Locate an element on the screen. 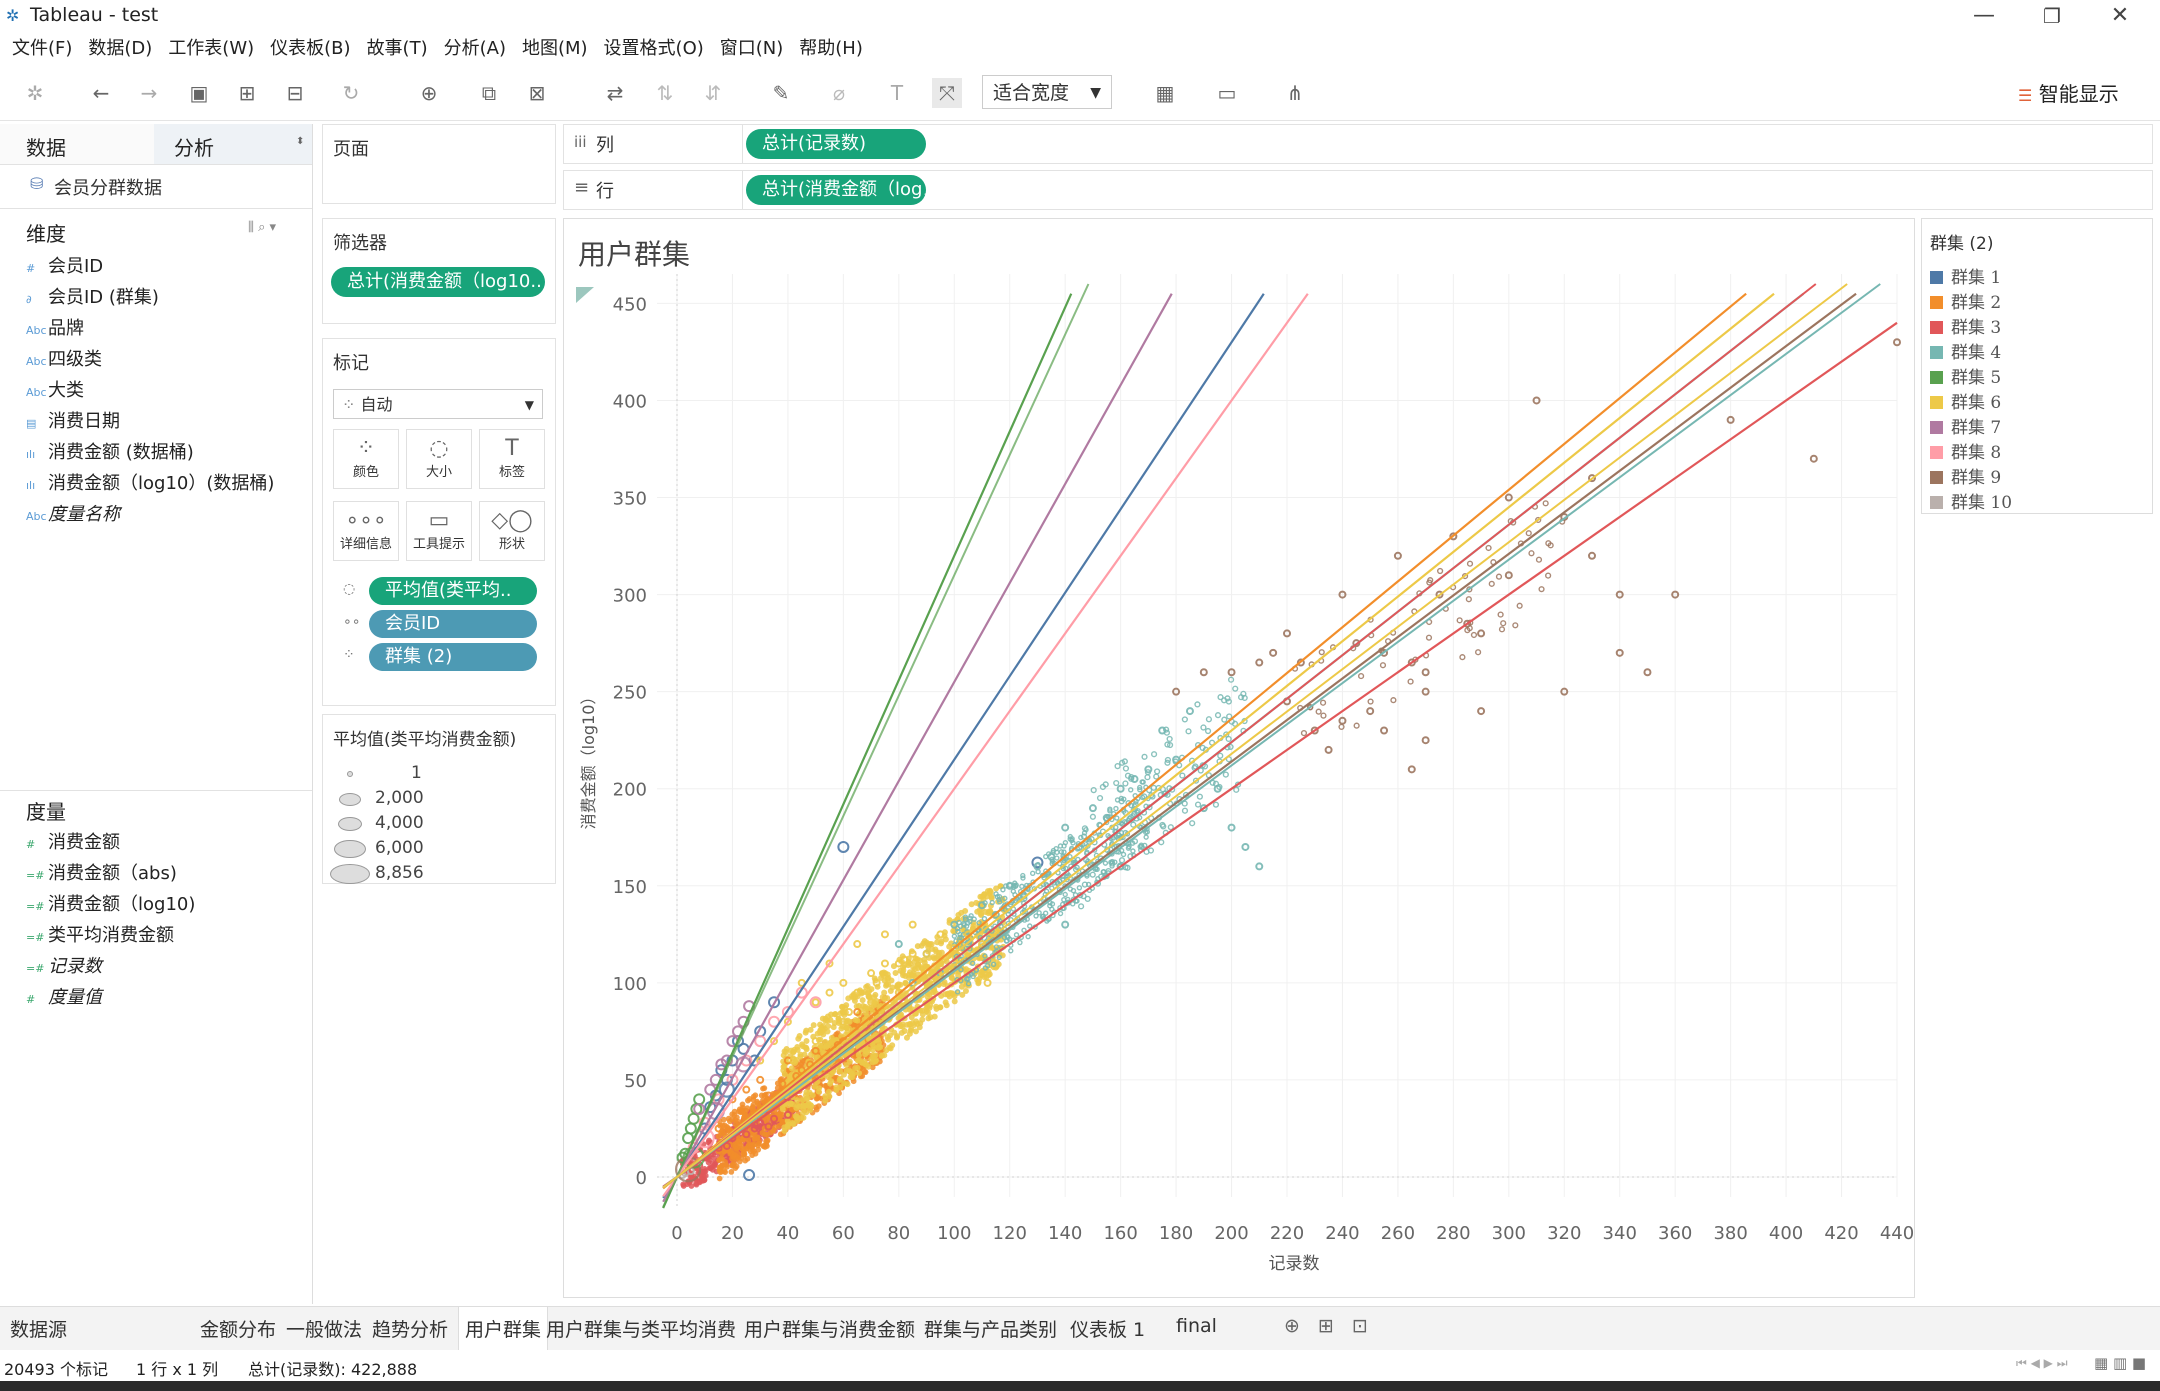 This screenshot has width=2160, height=1391. field-item: ılı 消费金额 (数据桶) is located at coordinates (110, 451).